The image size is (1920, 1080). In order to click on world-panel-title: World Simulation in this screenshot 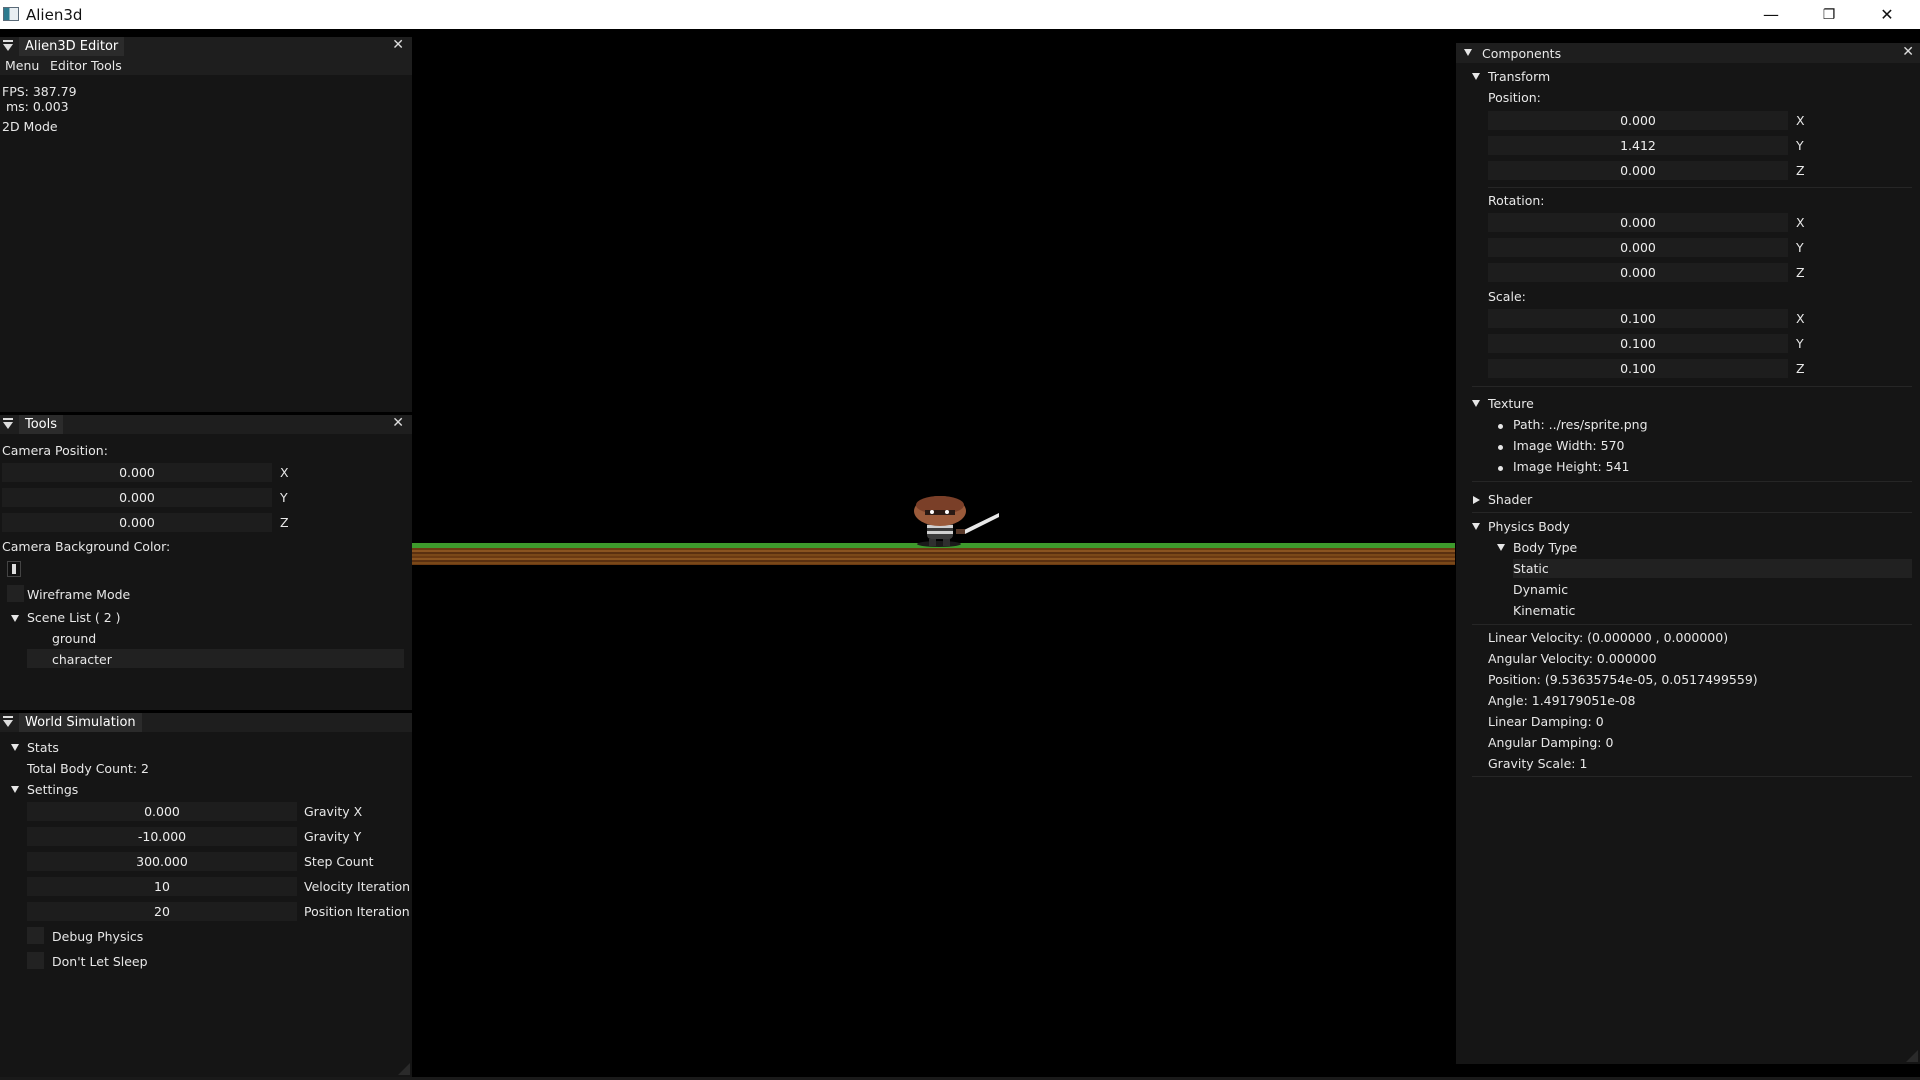, I will do `click(80, 722)`.